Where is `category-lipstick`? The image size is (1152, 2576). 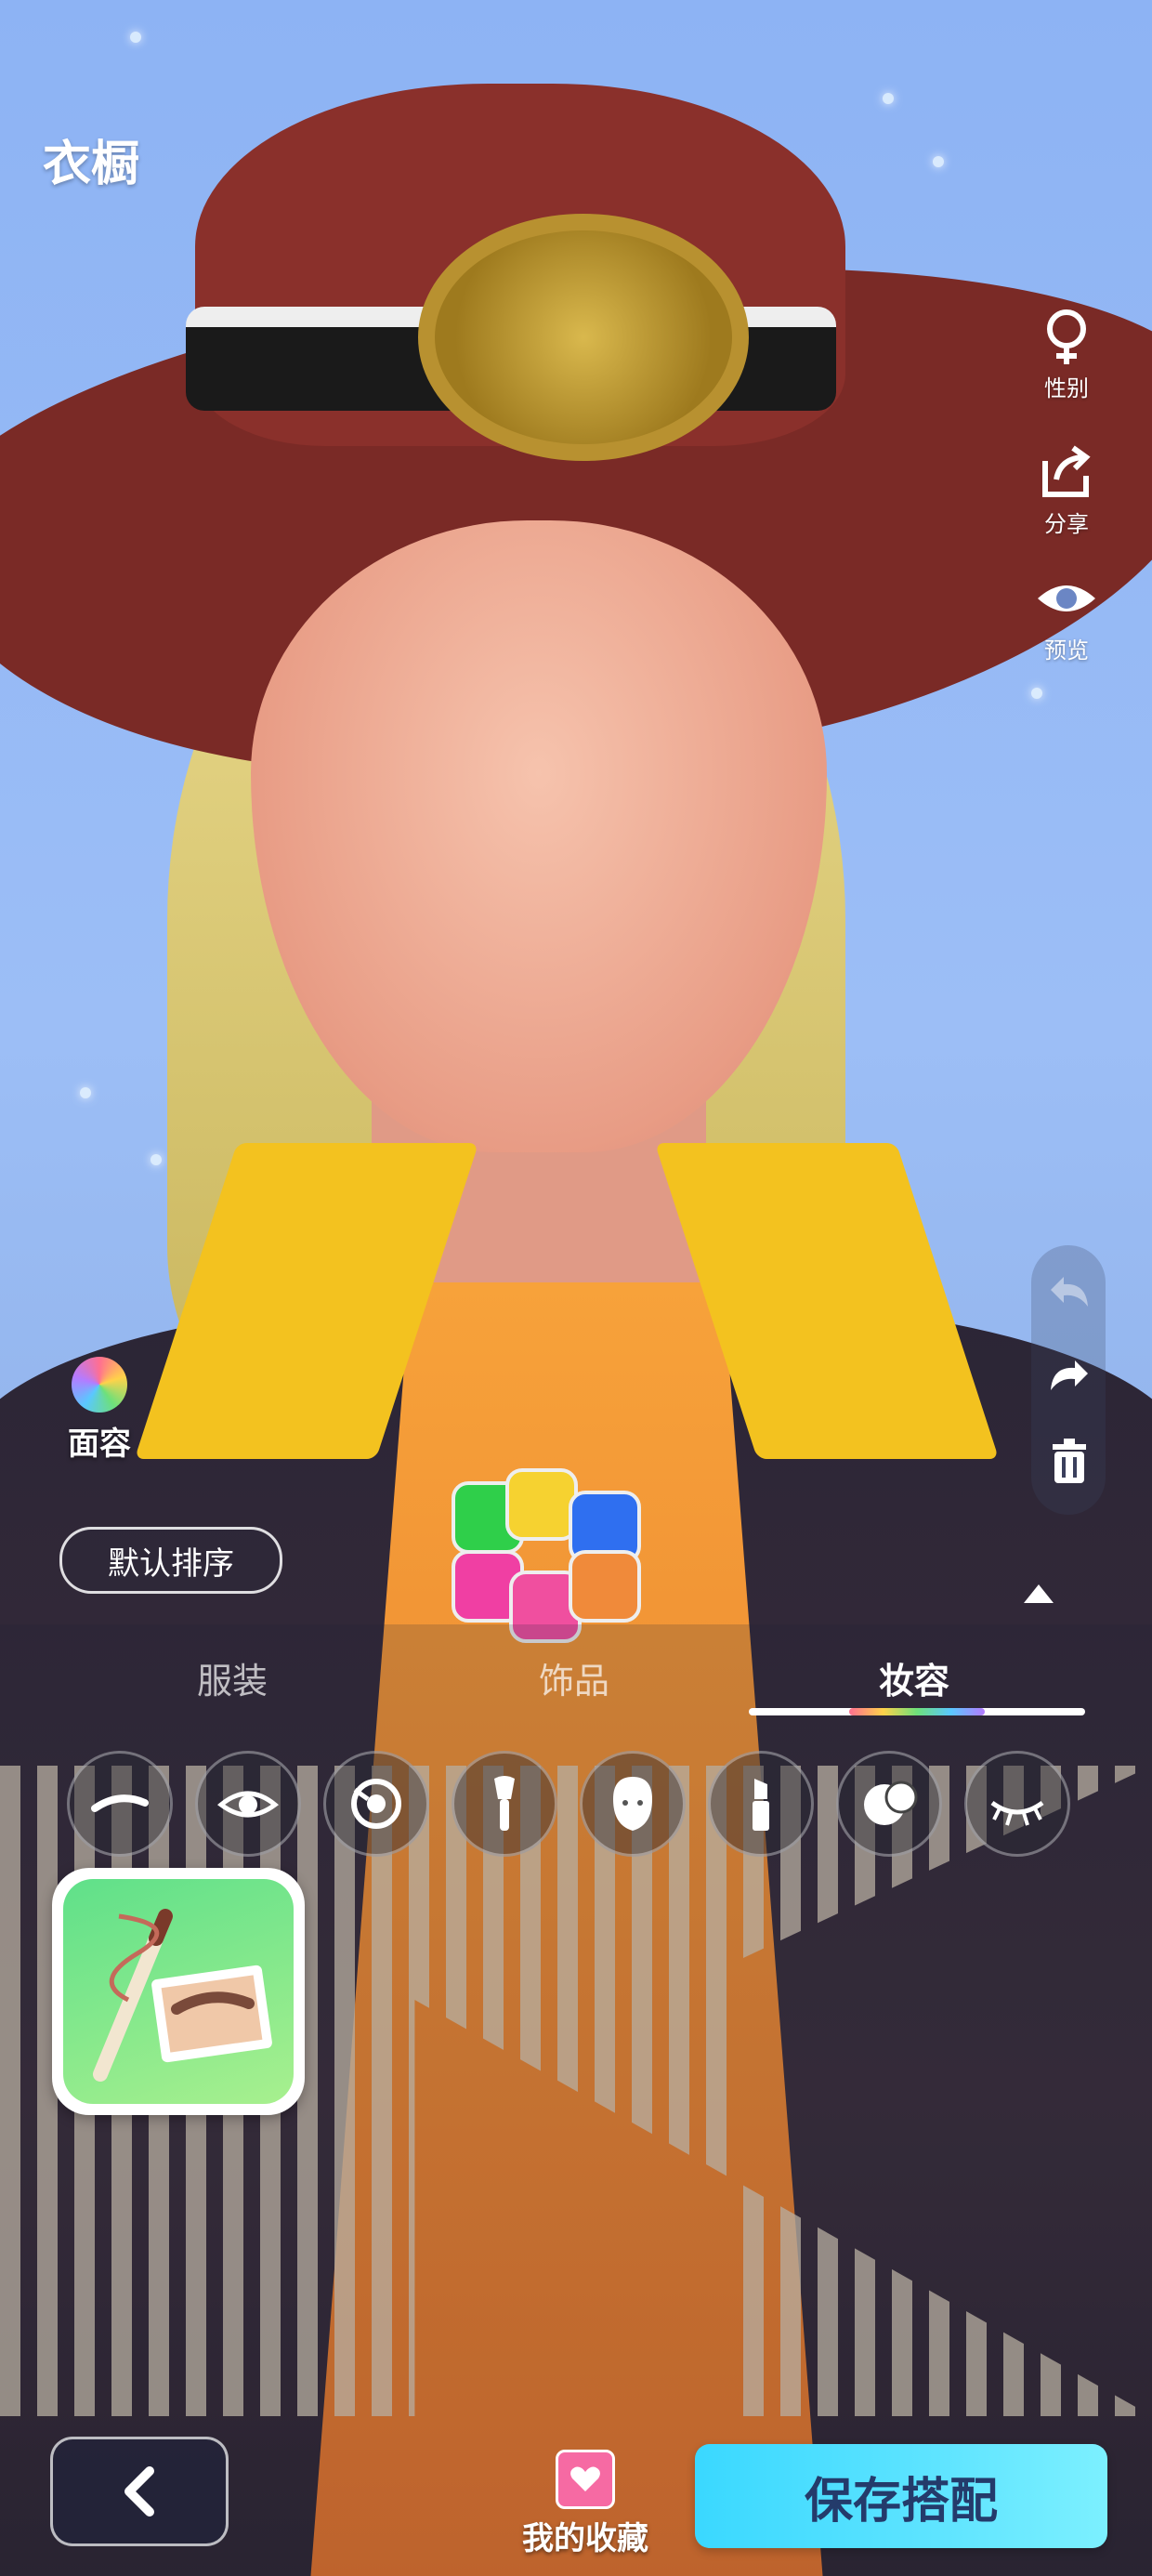
category-lipstick is located at coordinates (761, 1804).